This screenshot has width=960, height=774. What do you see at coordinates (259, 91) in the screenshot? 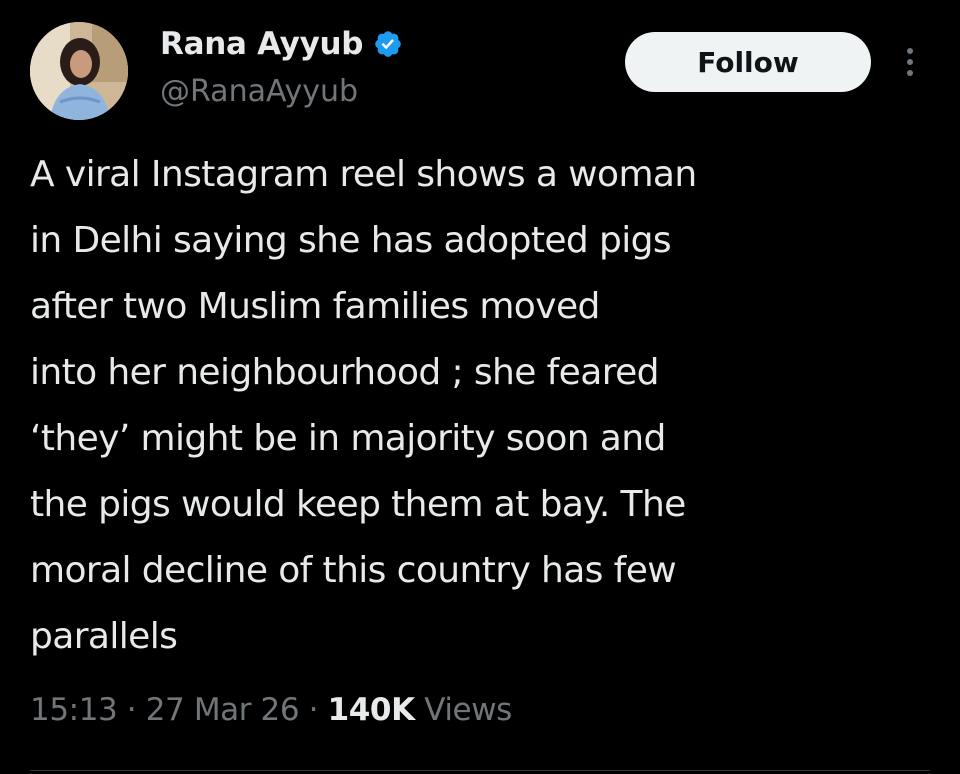
I see `author-handle: @RanaAyyub` at bounding box center [259, 91].